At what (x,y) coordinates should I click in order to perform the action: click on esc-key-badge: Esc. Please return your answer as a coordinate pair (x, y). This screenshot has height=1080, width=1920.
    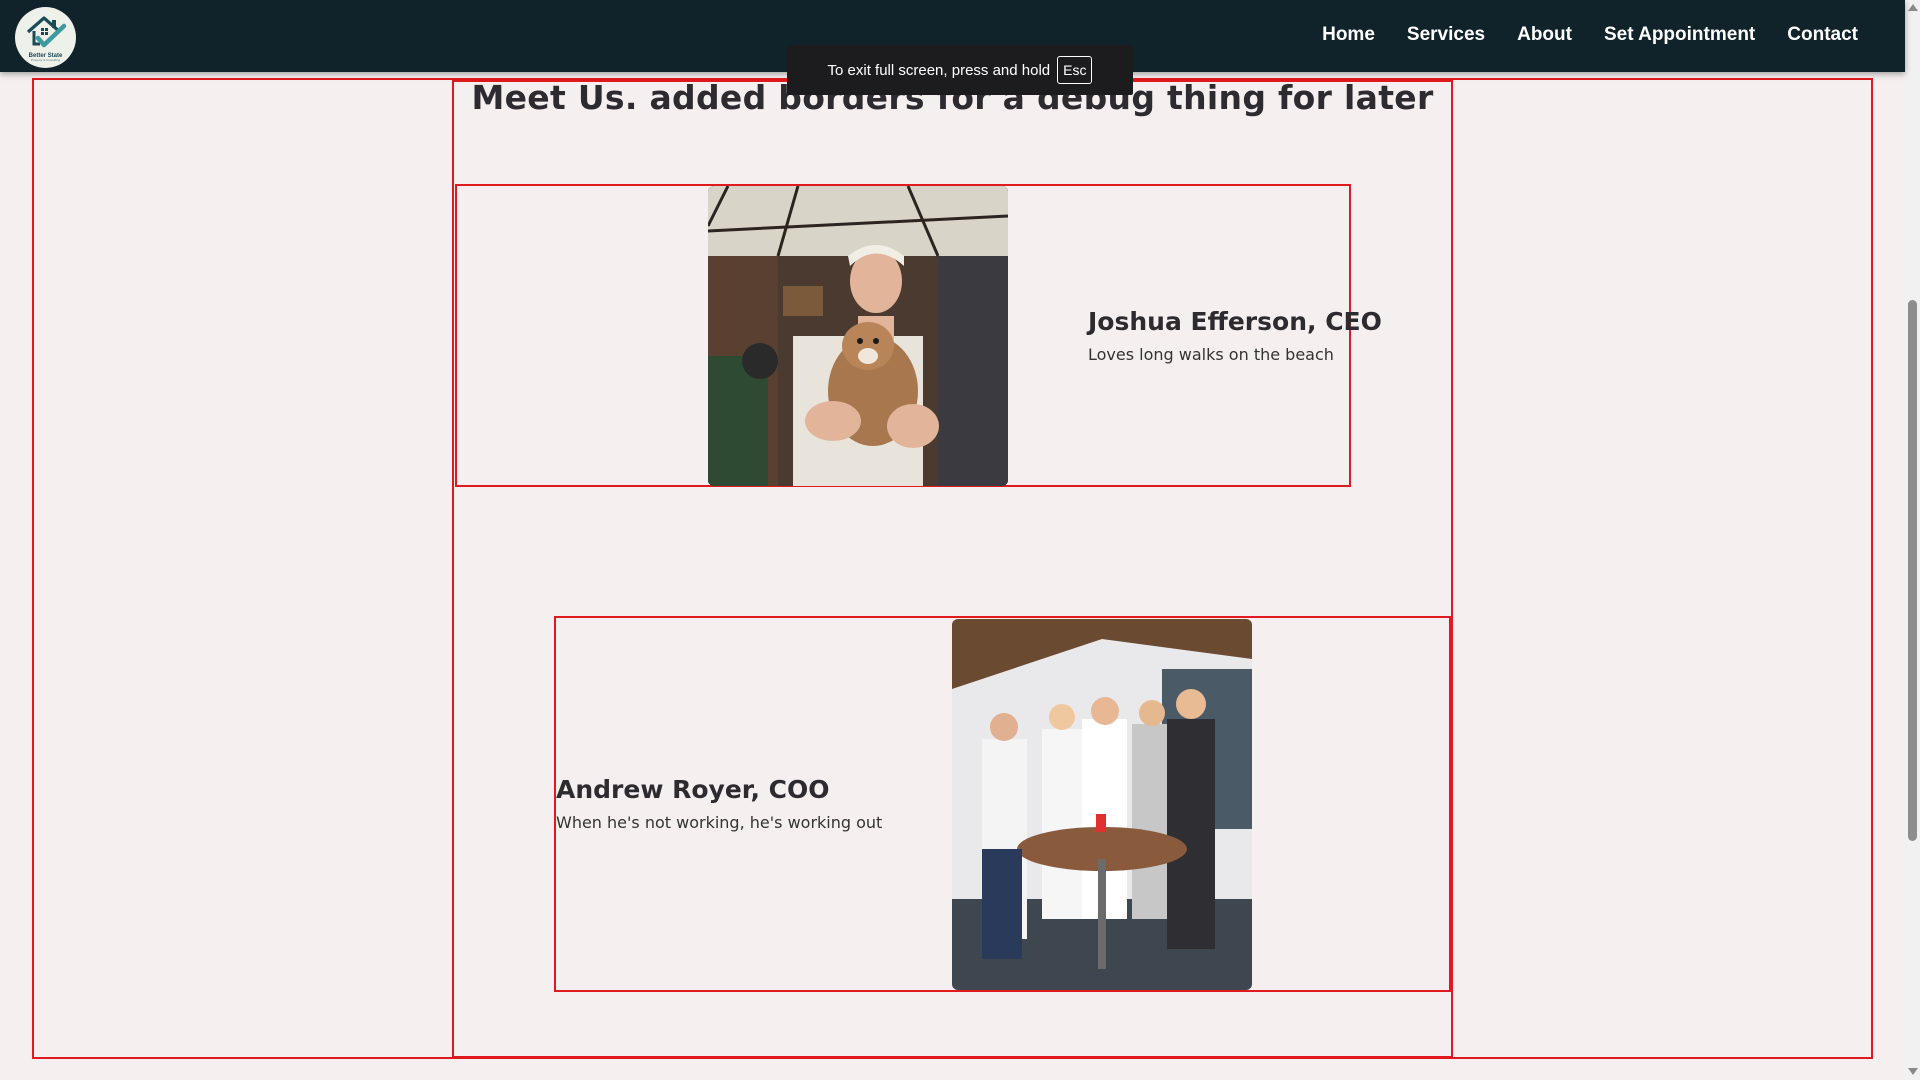
    Looking at the image, I should click on (1075, 70).